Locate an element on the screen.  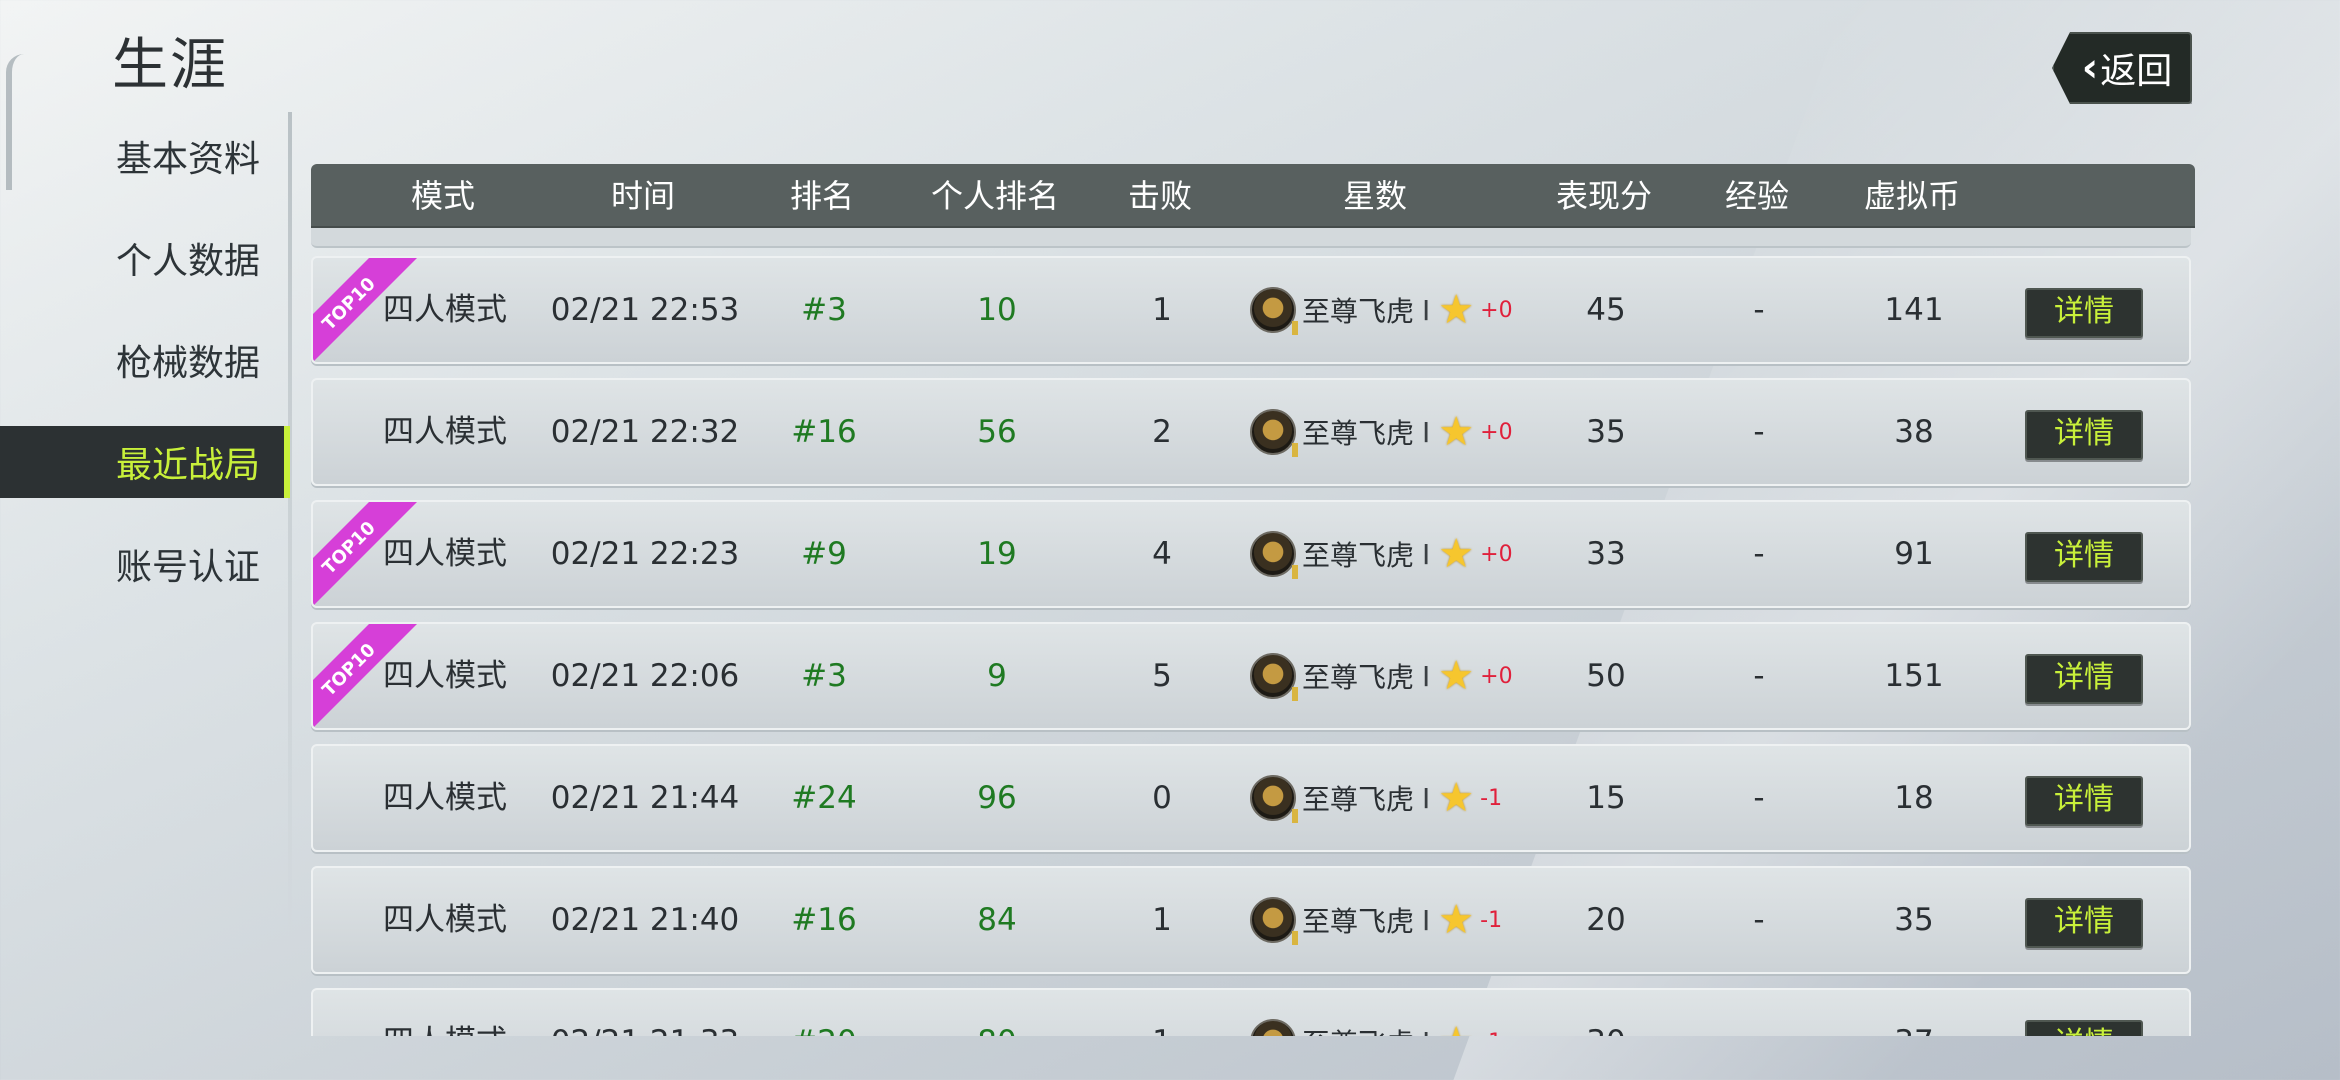
sidebar-item-label: 个人数据 is located at coordinates (187, 261).